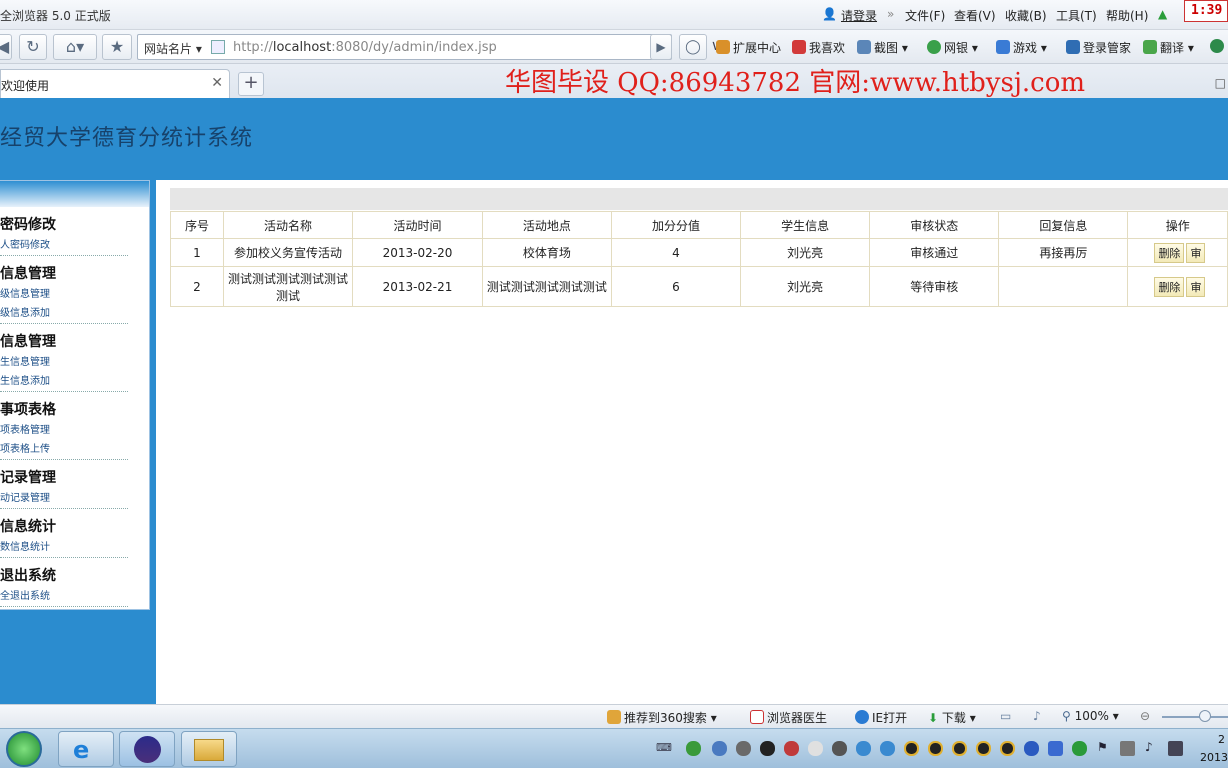 The width and height of the screenshot is (1228, 768). What do you see at coordinates (546, 252) in the screenshot?
I see `table-cell: 校体育场` at bounding box center [546, 252].